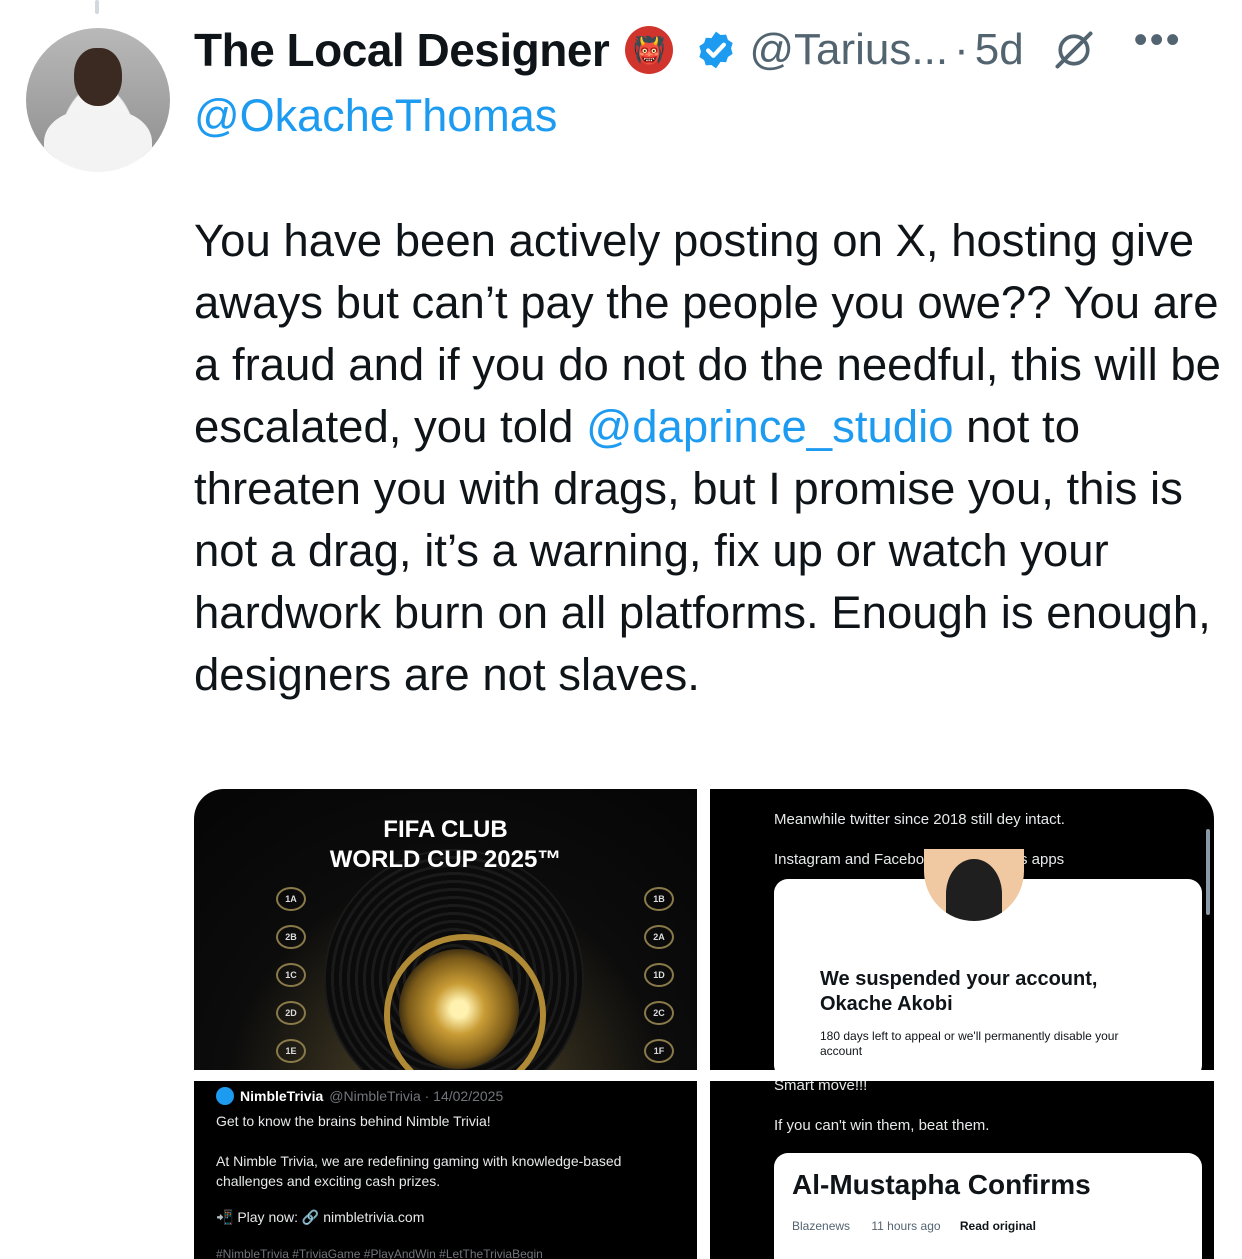 Image resolution: width=1242 pixels, height=1259 pixels. Describe the element at coordinates (997, 1226) in the screenshot. I see `read-original-link: Read original` at that location.